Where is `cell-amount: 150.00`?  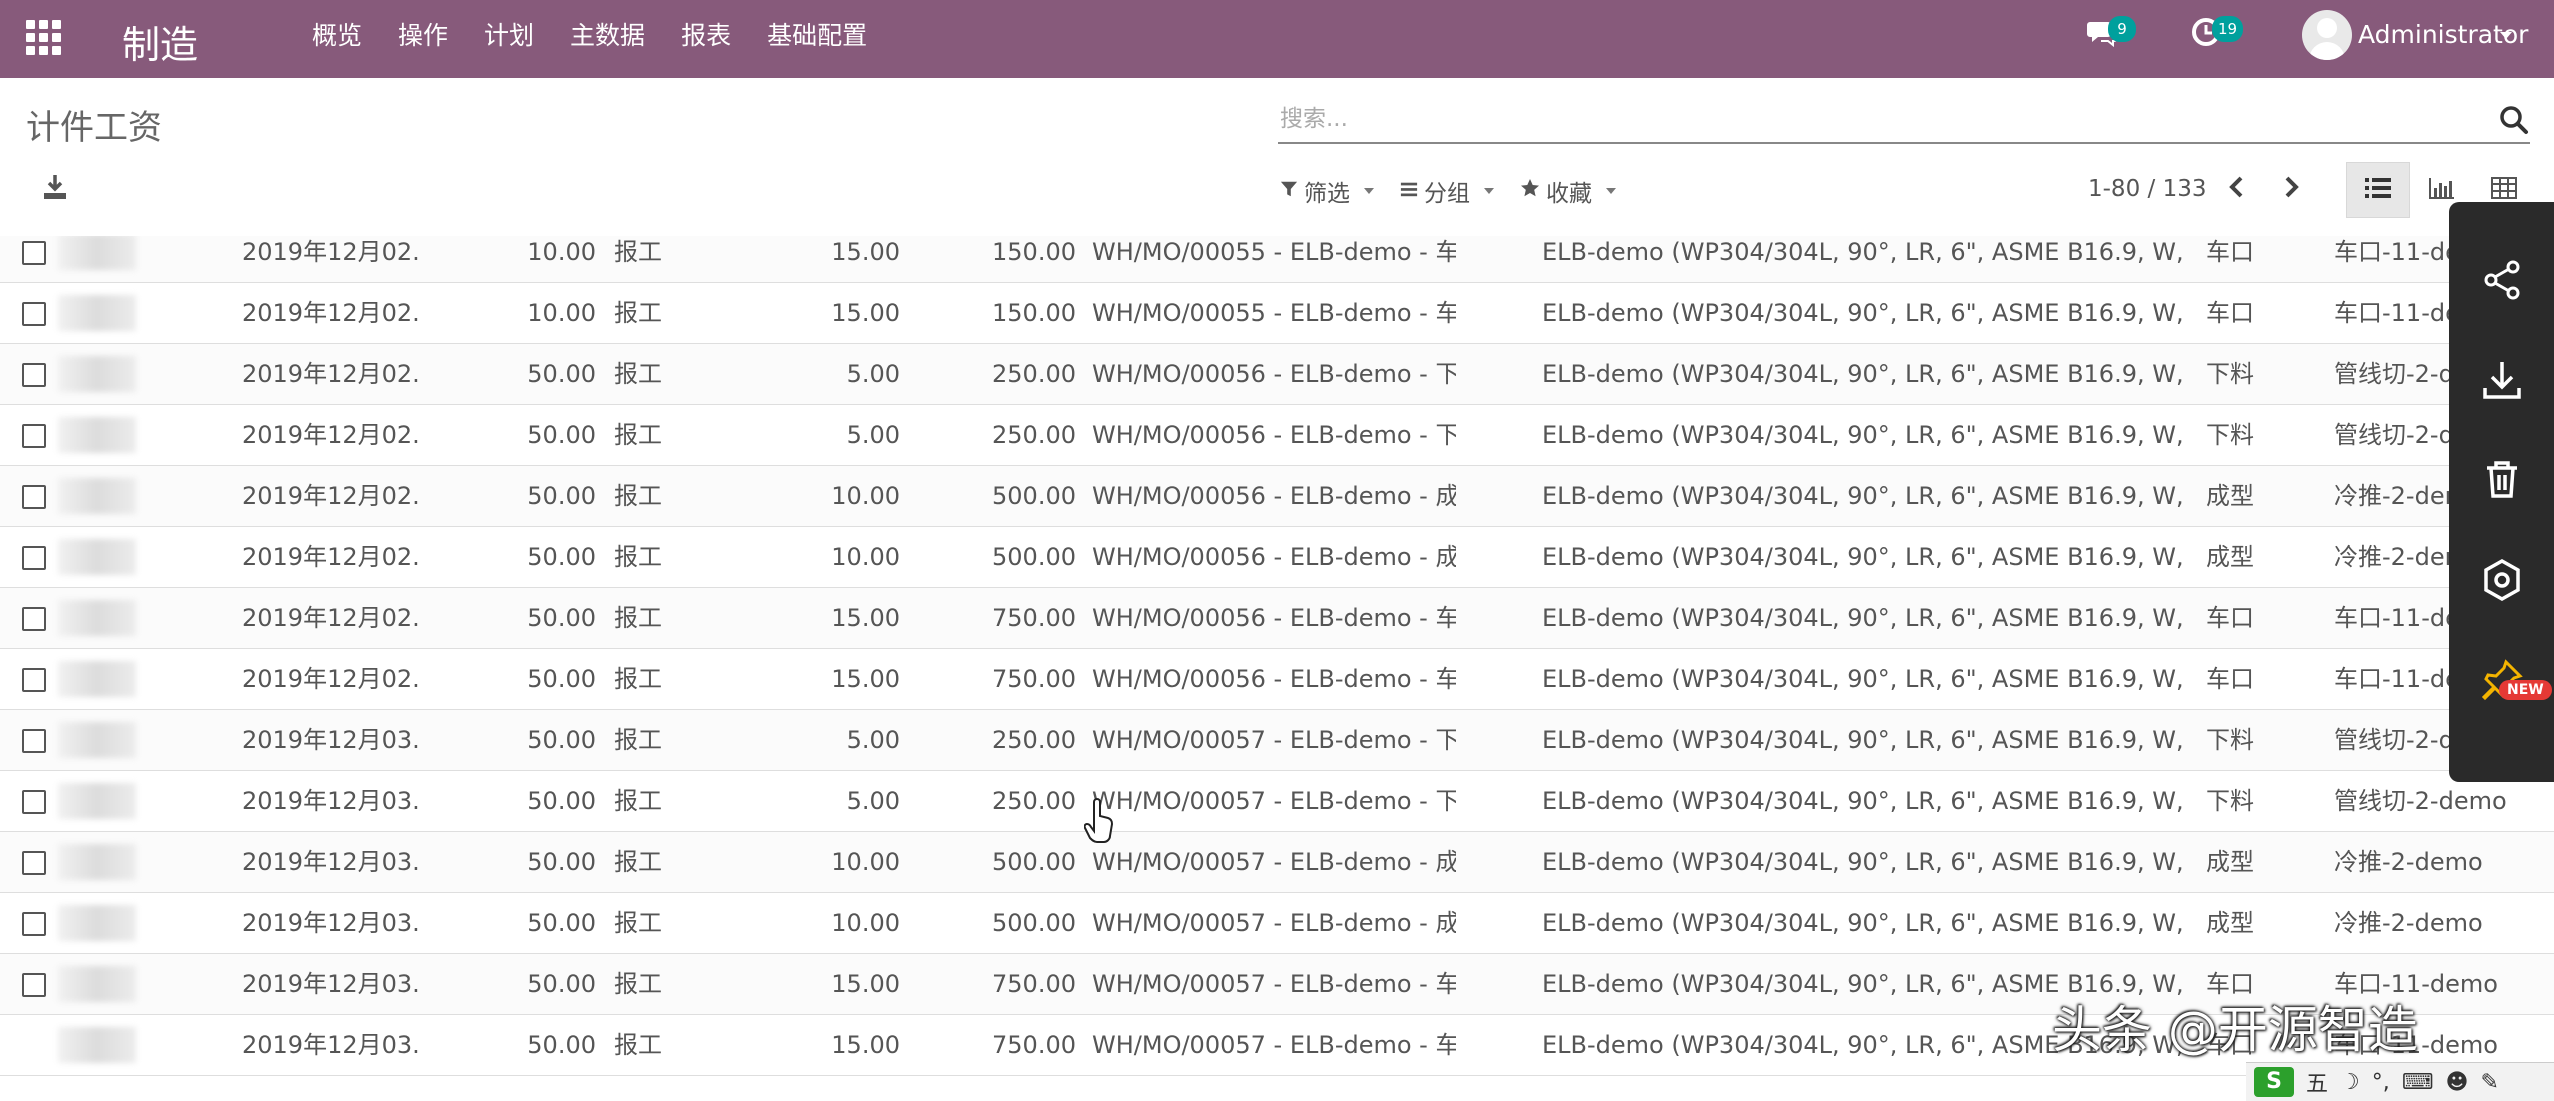
cell-amount: 150.00 is located at coordinates (1034, 252).